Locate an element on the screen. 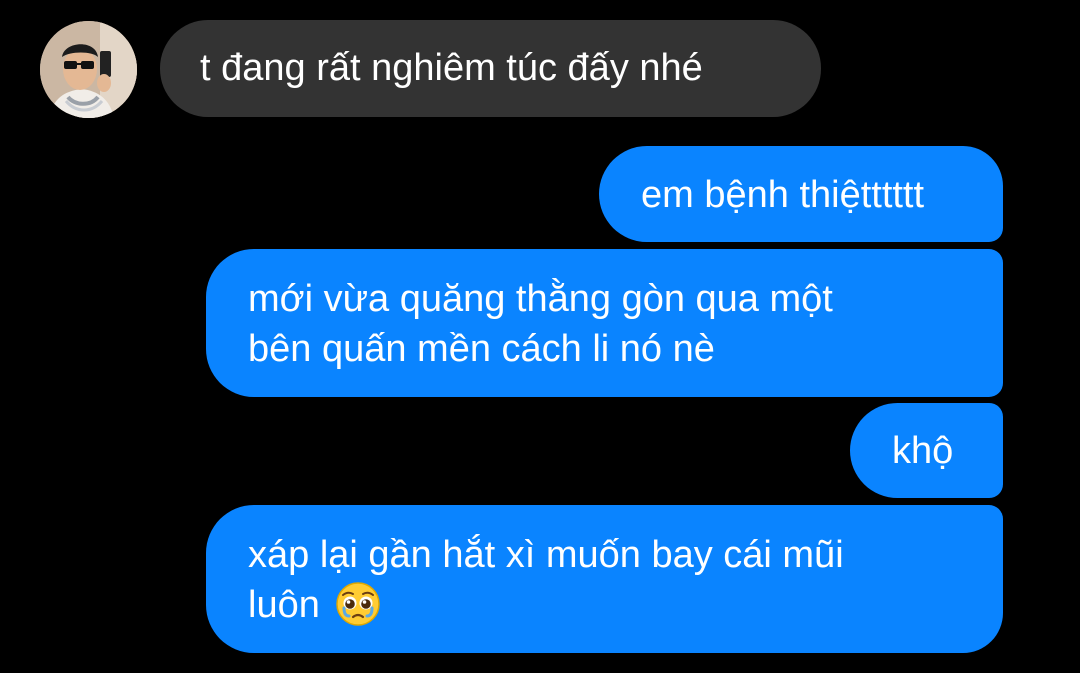  pleading-face-icon is located at coordinates (358, 604).